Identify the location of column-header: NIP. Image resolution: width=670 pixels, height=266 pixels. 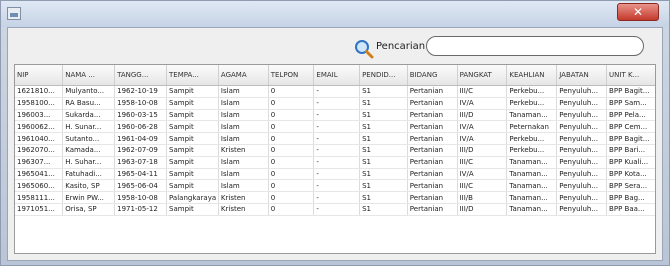
(39, 75).